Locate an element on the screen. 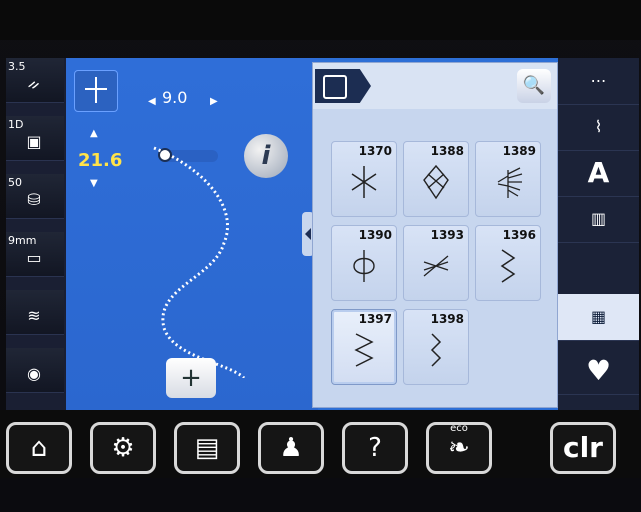  alphabet-icon: A is located at coordinates (598, 172).